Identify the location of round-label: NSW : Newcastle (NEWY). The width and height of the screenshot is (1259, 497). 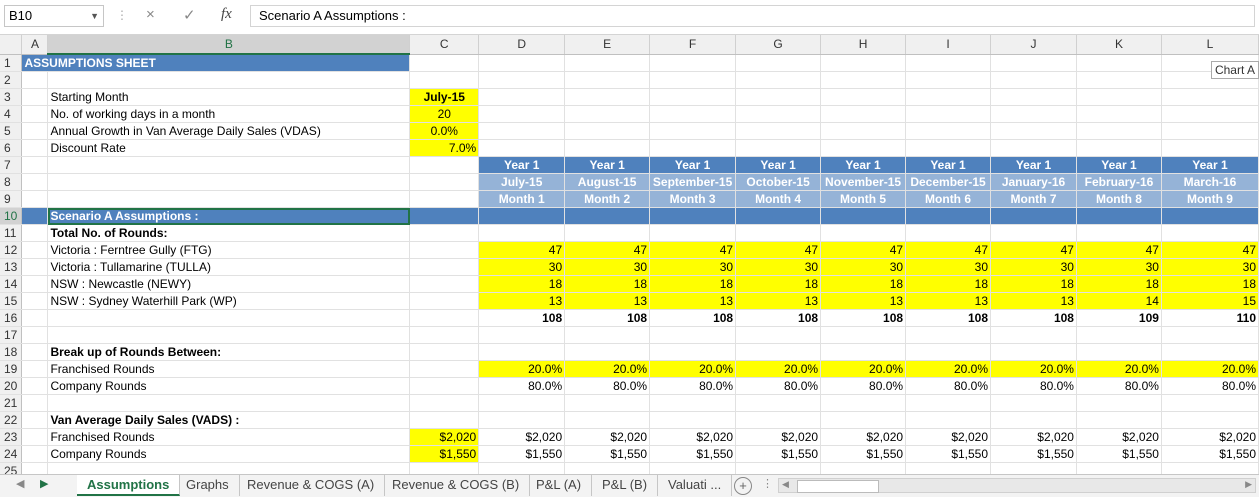
(229, 284).